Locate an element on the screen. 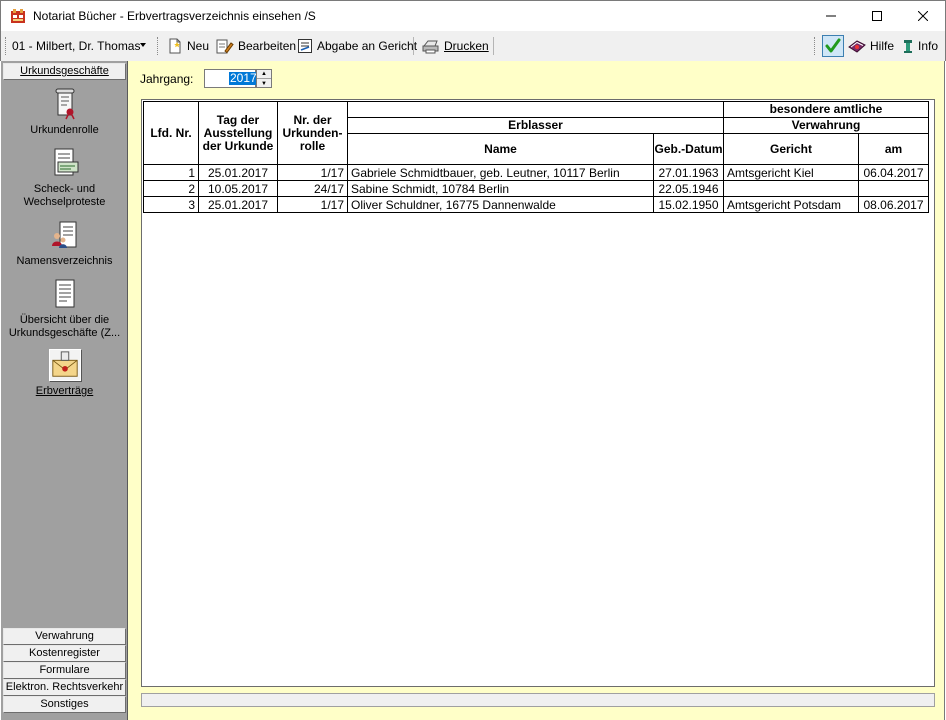  sidebar-header-elektron-rechtsverkehr: Elektron. Rechtsverkehr is located at coordinates (64, 687).